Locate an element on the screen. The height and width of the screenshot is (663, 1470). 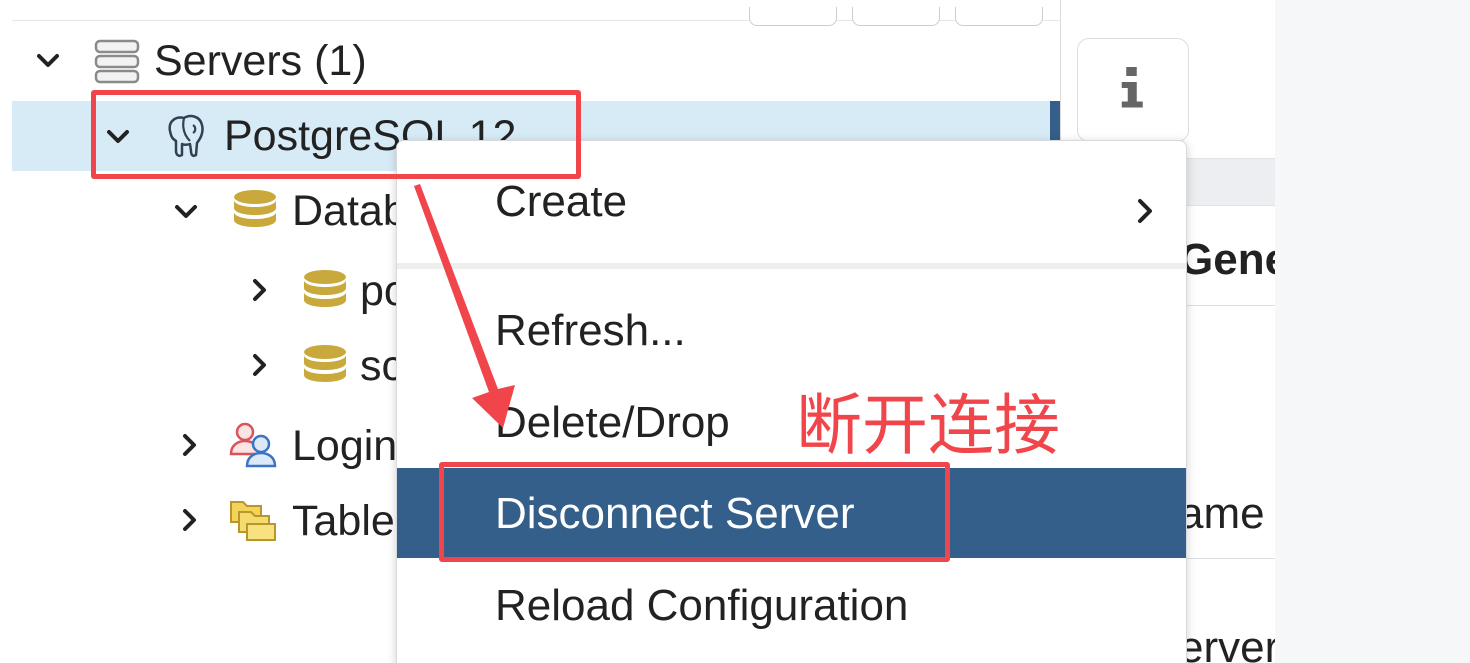
annotation-label: 断开连接 is located at coordinates (928, 425).